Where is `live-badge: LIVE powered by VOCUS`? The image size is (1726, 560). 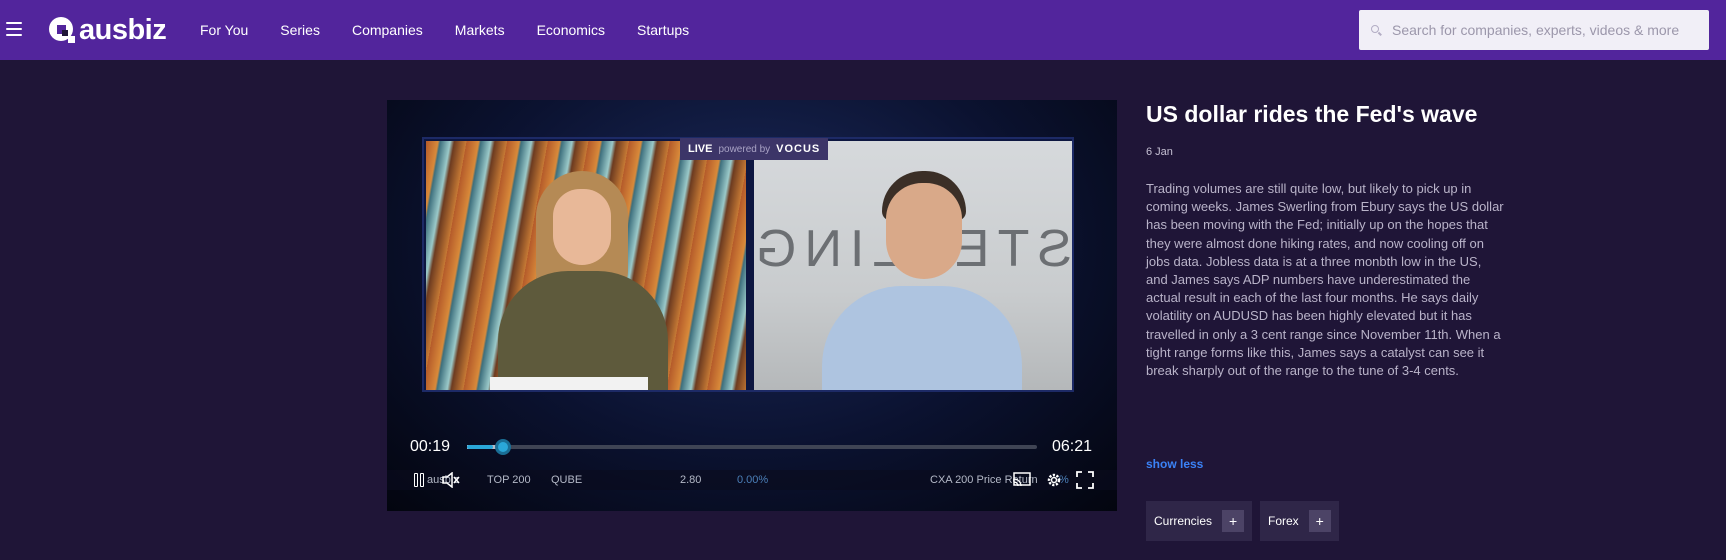 live-badge: LIVE powered by VOCUS is located at coordinates (754, 149).